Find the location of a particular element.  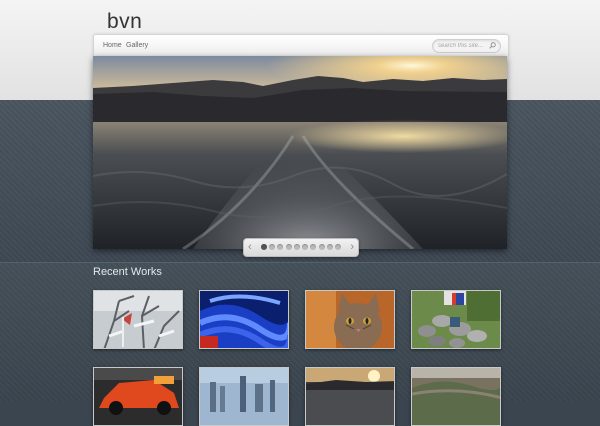

search-input is located at coordinates (462, 46).